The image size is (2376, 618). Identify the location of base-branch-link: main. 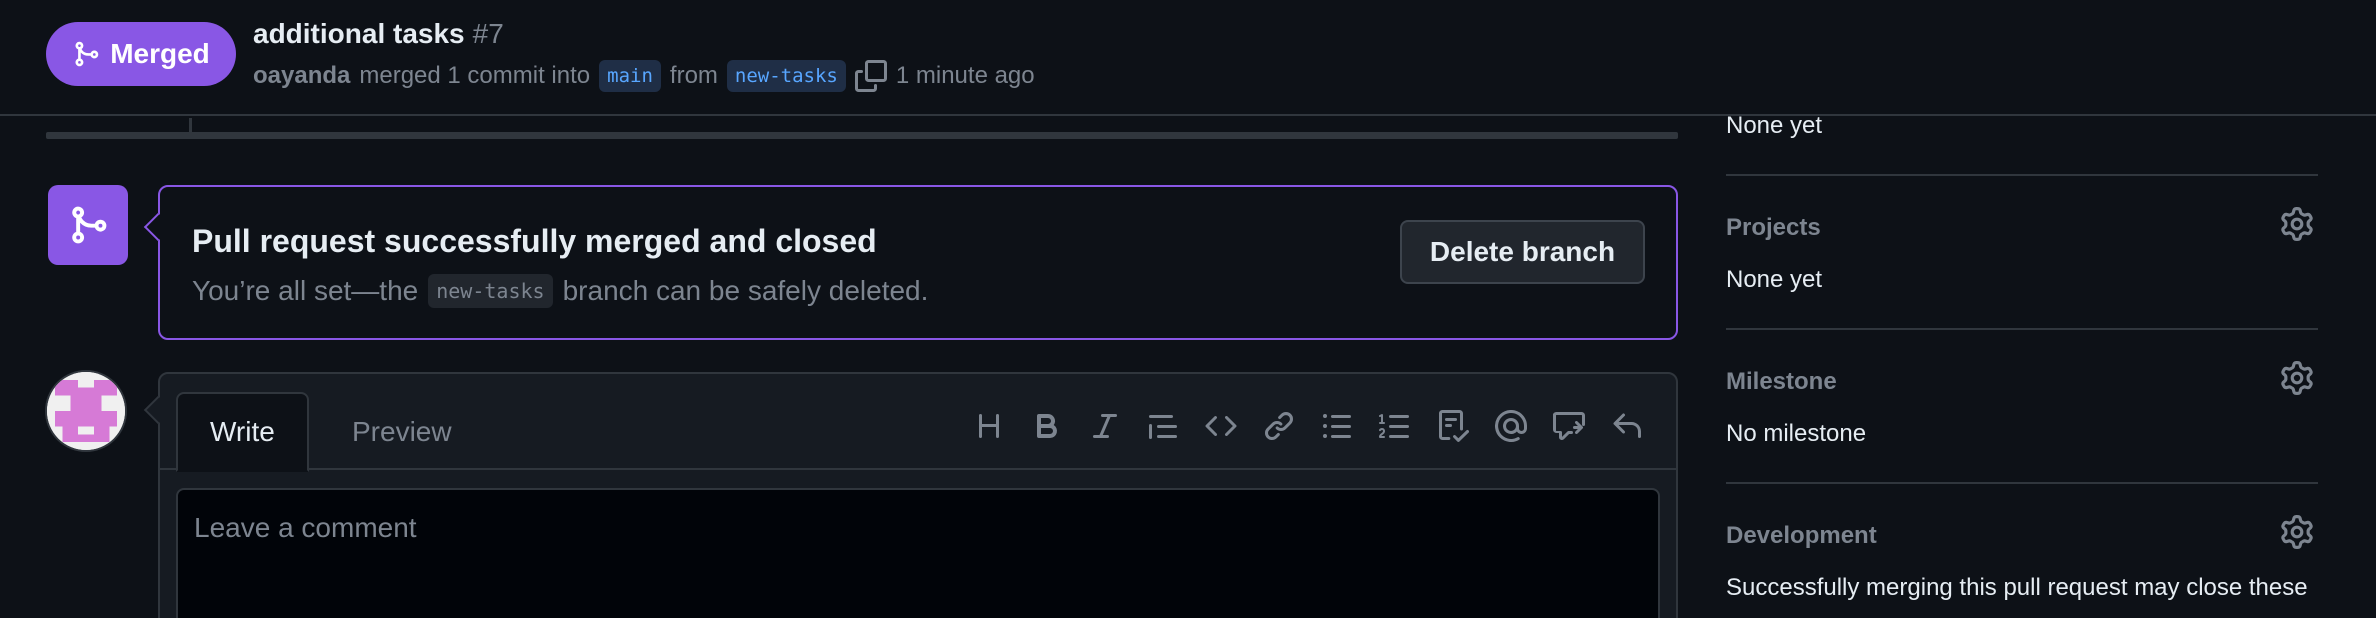
(630, 76).